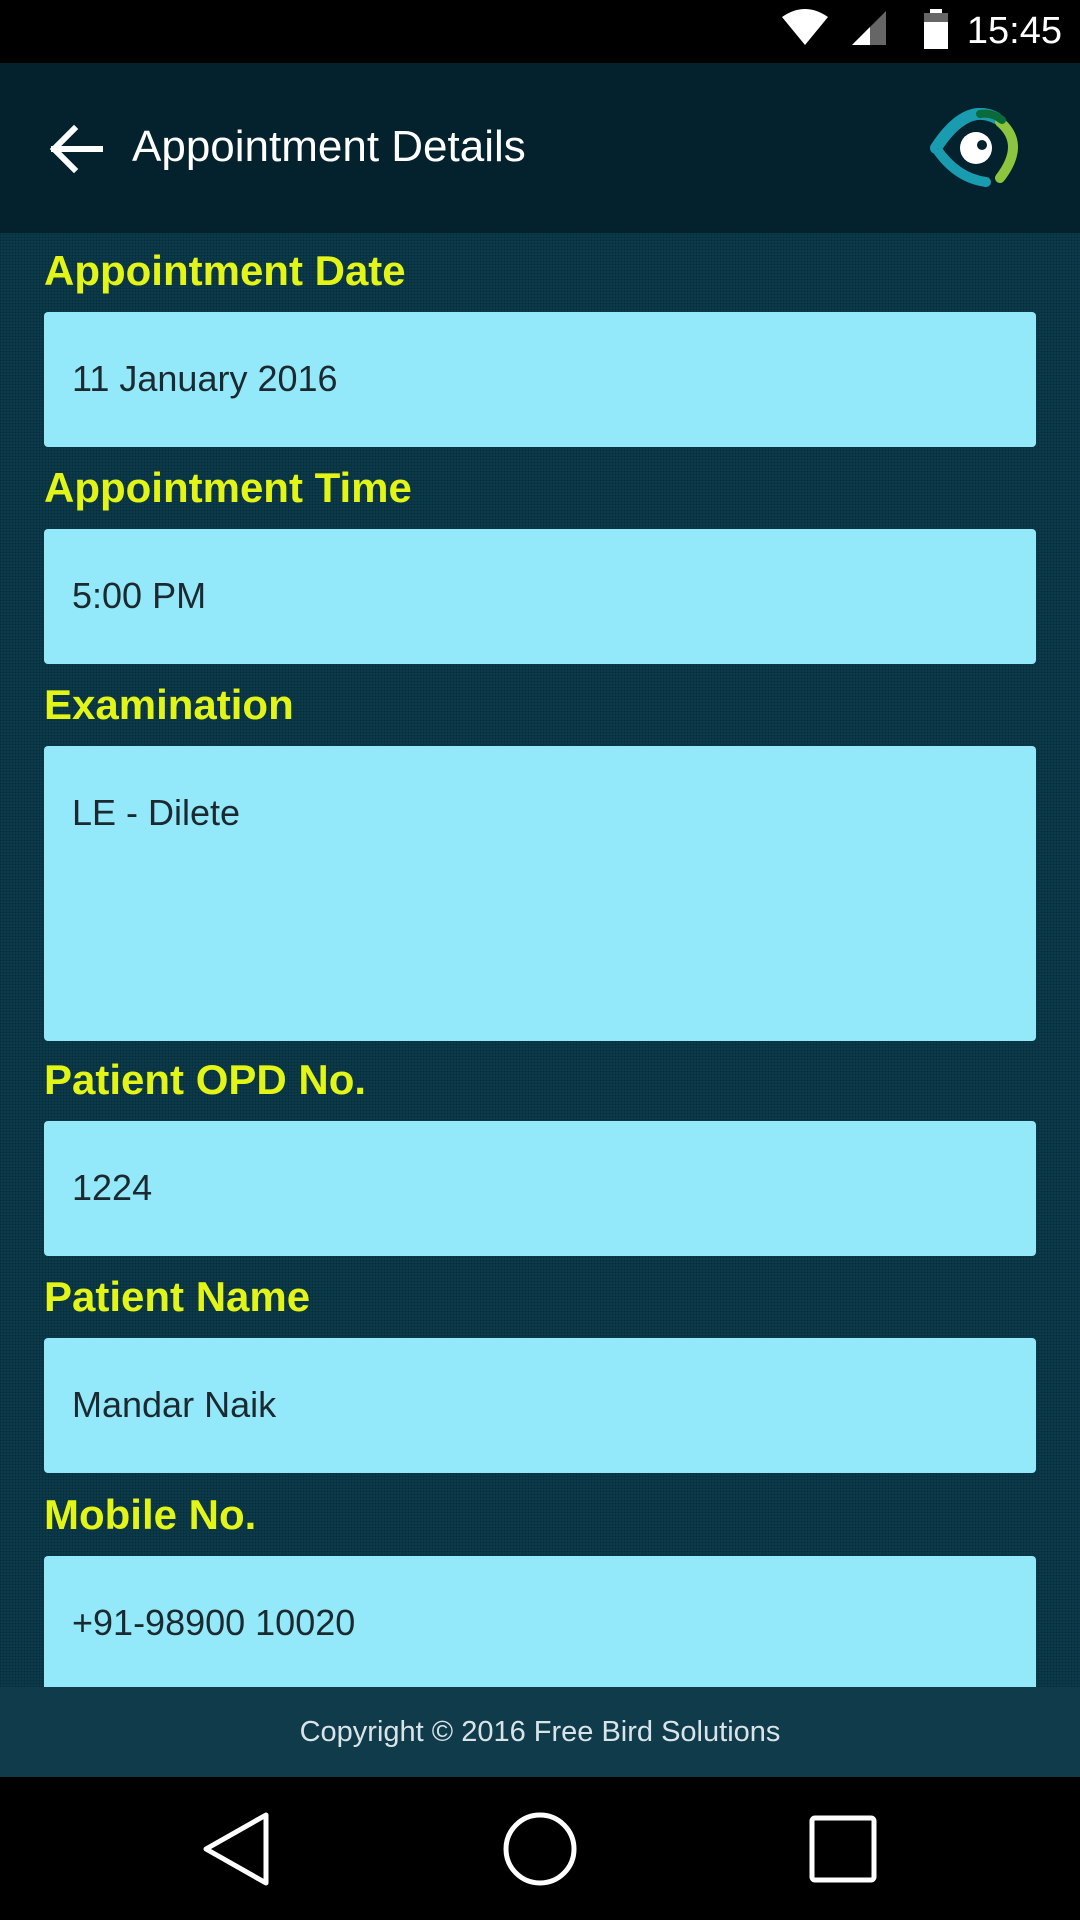 Image resolution: width=1080 pixels, height=1920 pixels. What do you see at coordinates (205, 378) in the screenshot?
I see `appointment-date-value: 11 January 2016` at bounding box center [205, 378].